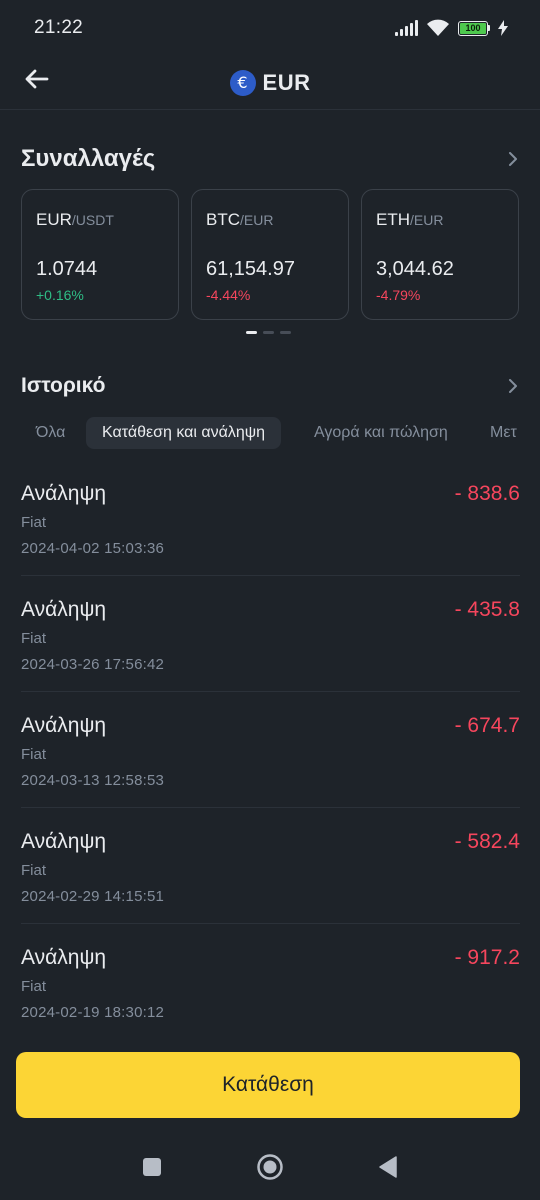 This screenshot has width=540, height=1200. What do you see at coordinates (93, 664) in the screenshot?
I see `transaction-datetime: 2024-03-26 17:56:42` at bounding box center [93, 664].